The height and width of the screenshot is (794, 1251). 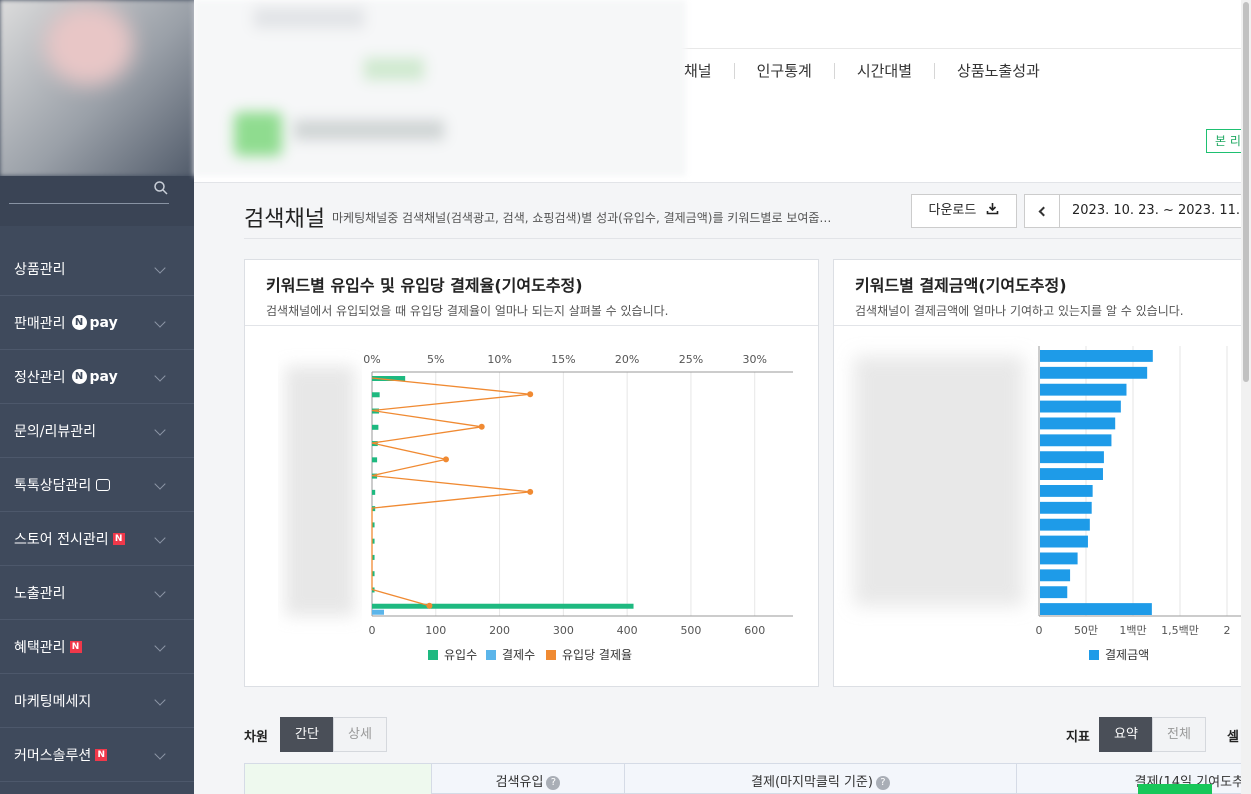 I want to click on table-header-search-inflow: 검색유입?, so click(x=527, y=779).